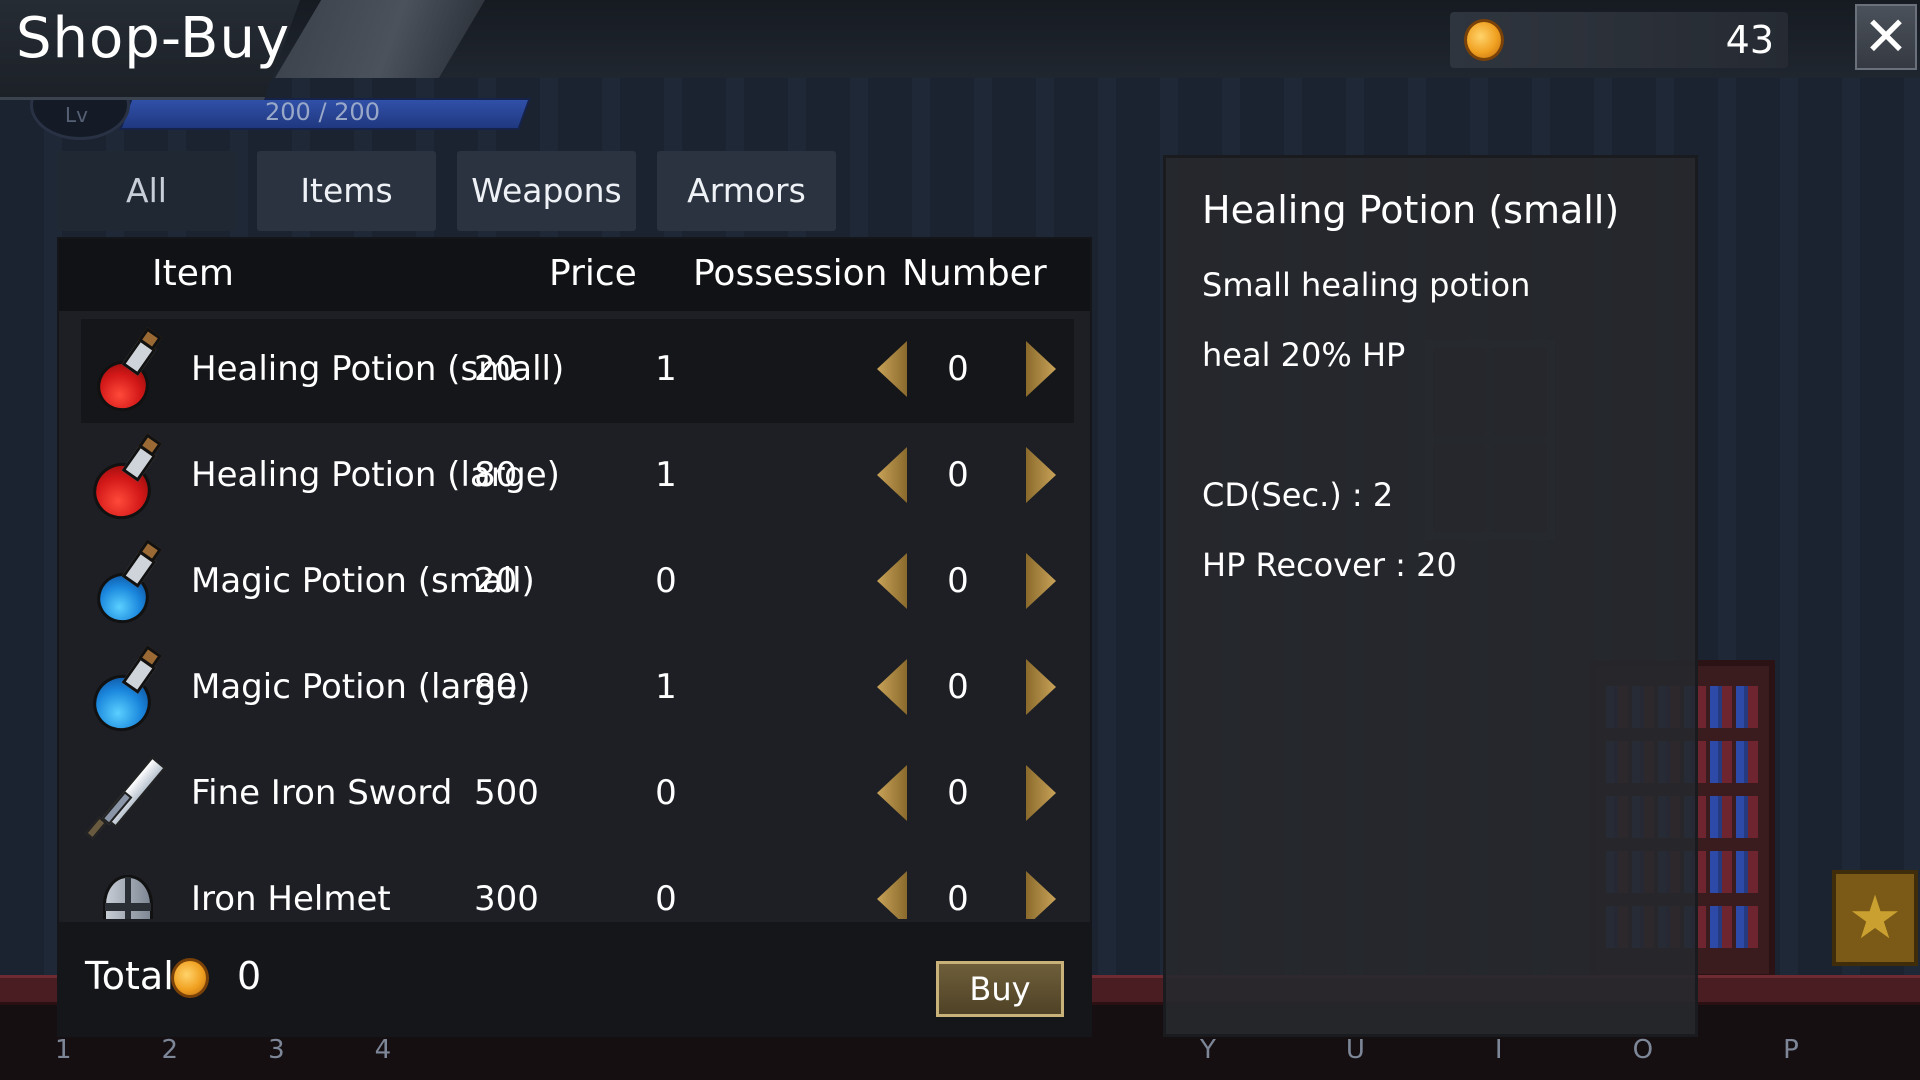  Describe the element at coordinates (129, 890) in the screenshot. I see `helmet-icon` at that location.